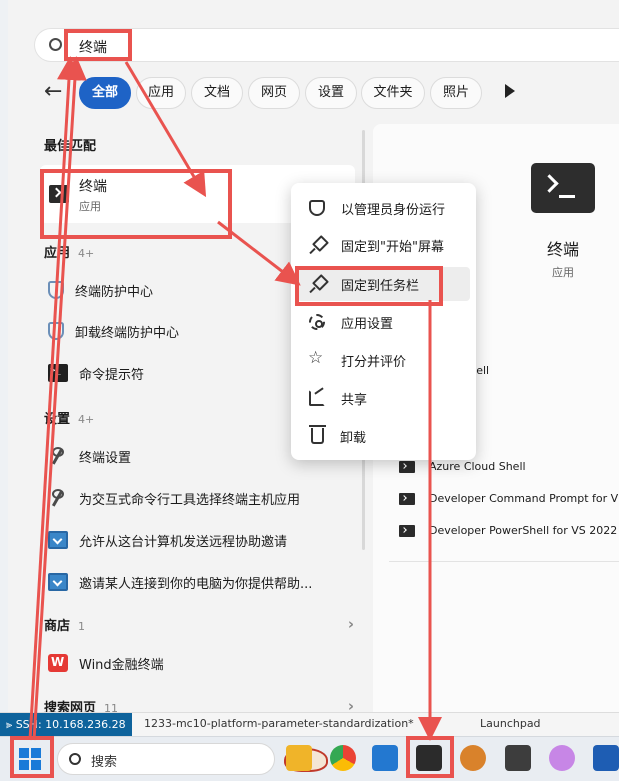 The width and height of the screenshot is (619, 781). I want to click on divider, so click(504, 561).